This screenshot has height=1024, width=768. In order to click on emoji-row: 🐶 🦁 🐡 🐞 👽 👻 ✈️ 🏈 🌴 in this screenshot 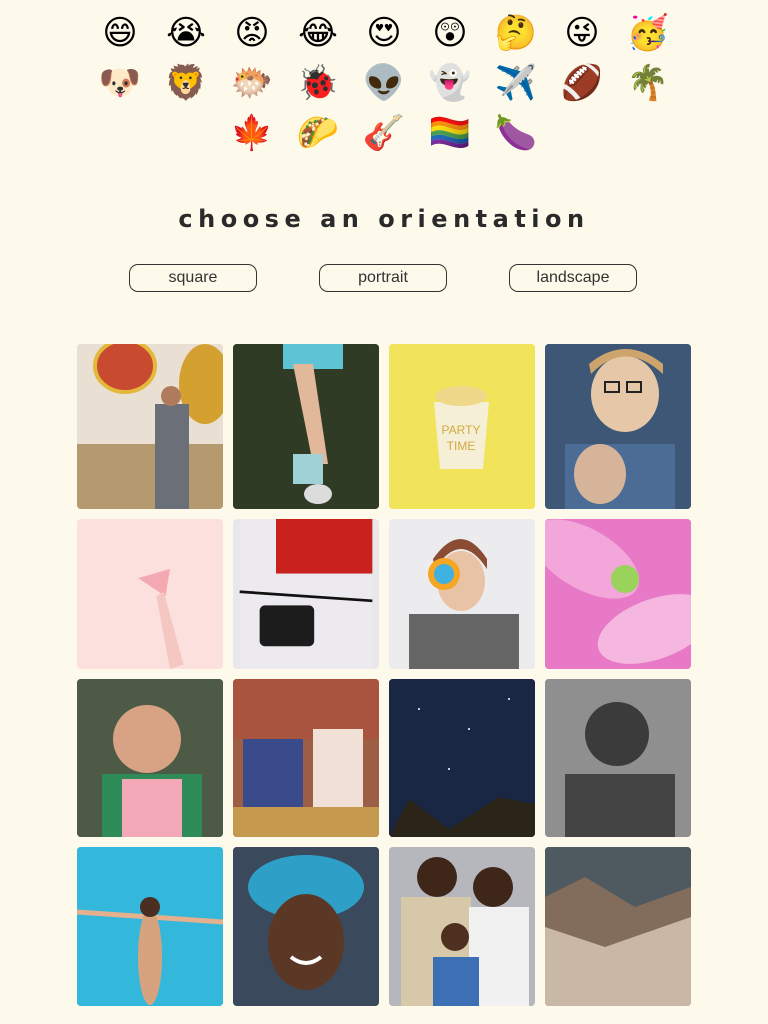, I will do `click(384, 83)`.